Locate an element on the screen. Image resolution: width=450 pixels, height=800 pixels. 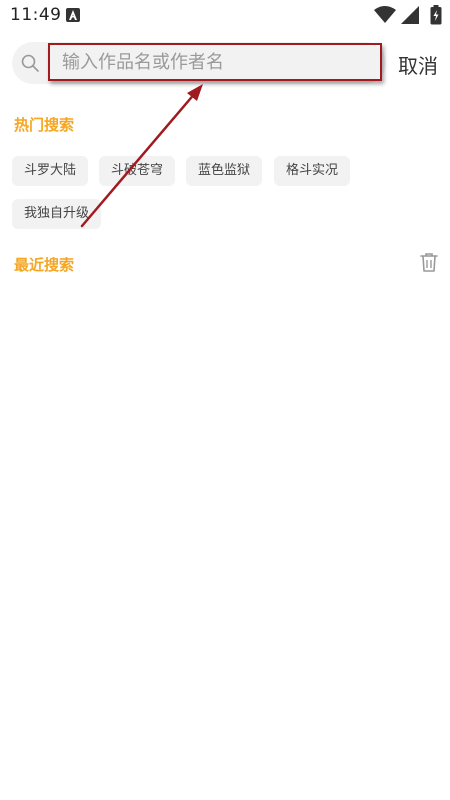
search-box is located at coordinates (199, 63).